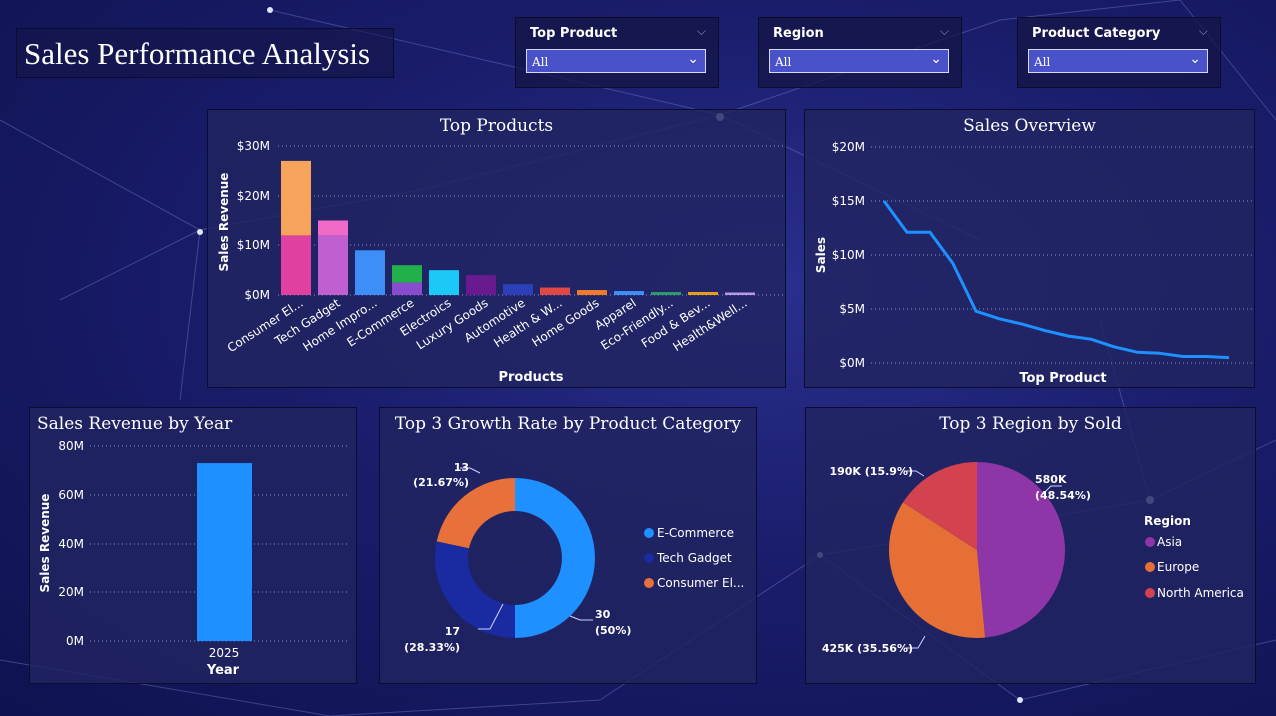 The image size is (1276, 716). I want to click on slicer-product-category: Product Category ⌵ All ⌄, so click(1119, 52).